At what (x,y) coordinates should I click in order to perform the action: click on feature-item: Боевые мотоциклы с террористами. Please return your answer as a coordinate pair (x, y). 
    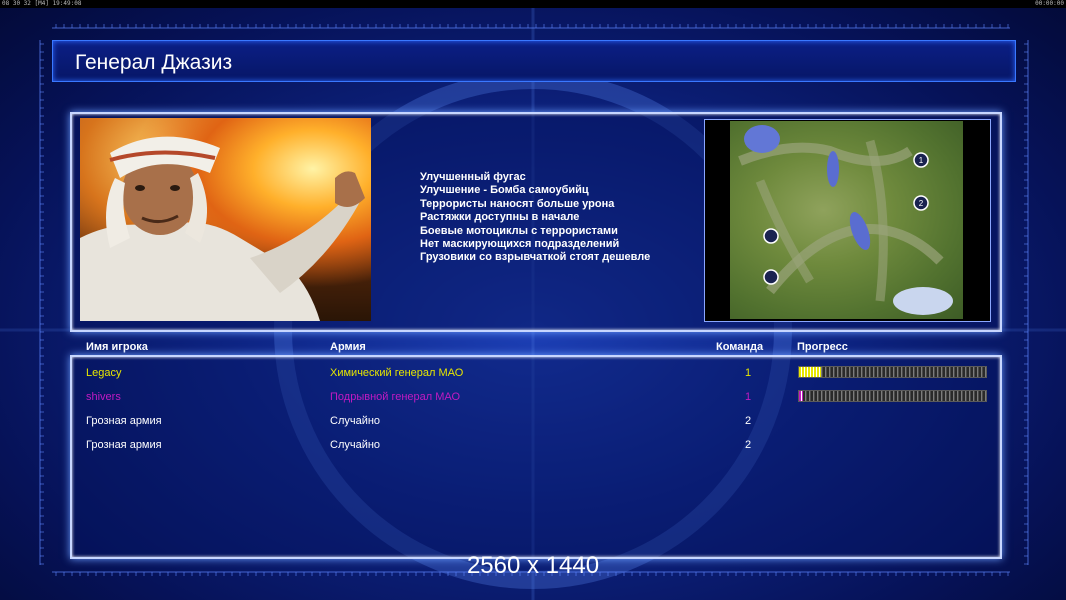
    Looking at the image, I should click on (519, 230).